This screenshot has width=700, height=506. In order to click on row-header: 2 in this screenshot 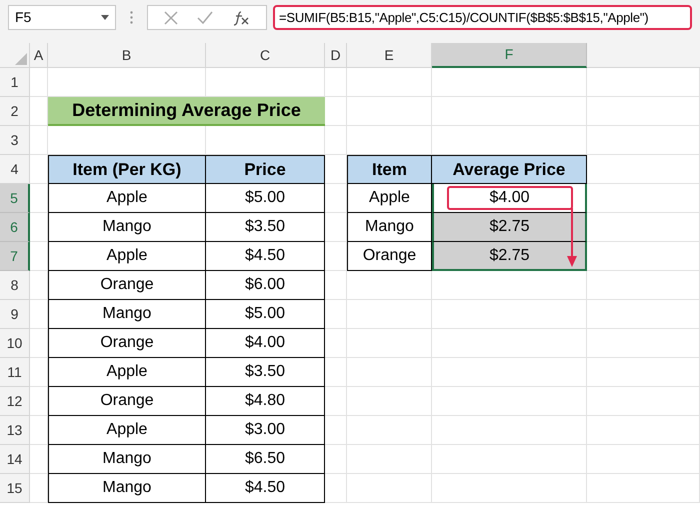, I will do `click(15, 111)`.